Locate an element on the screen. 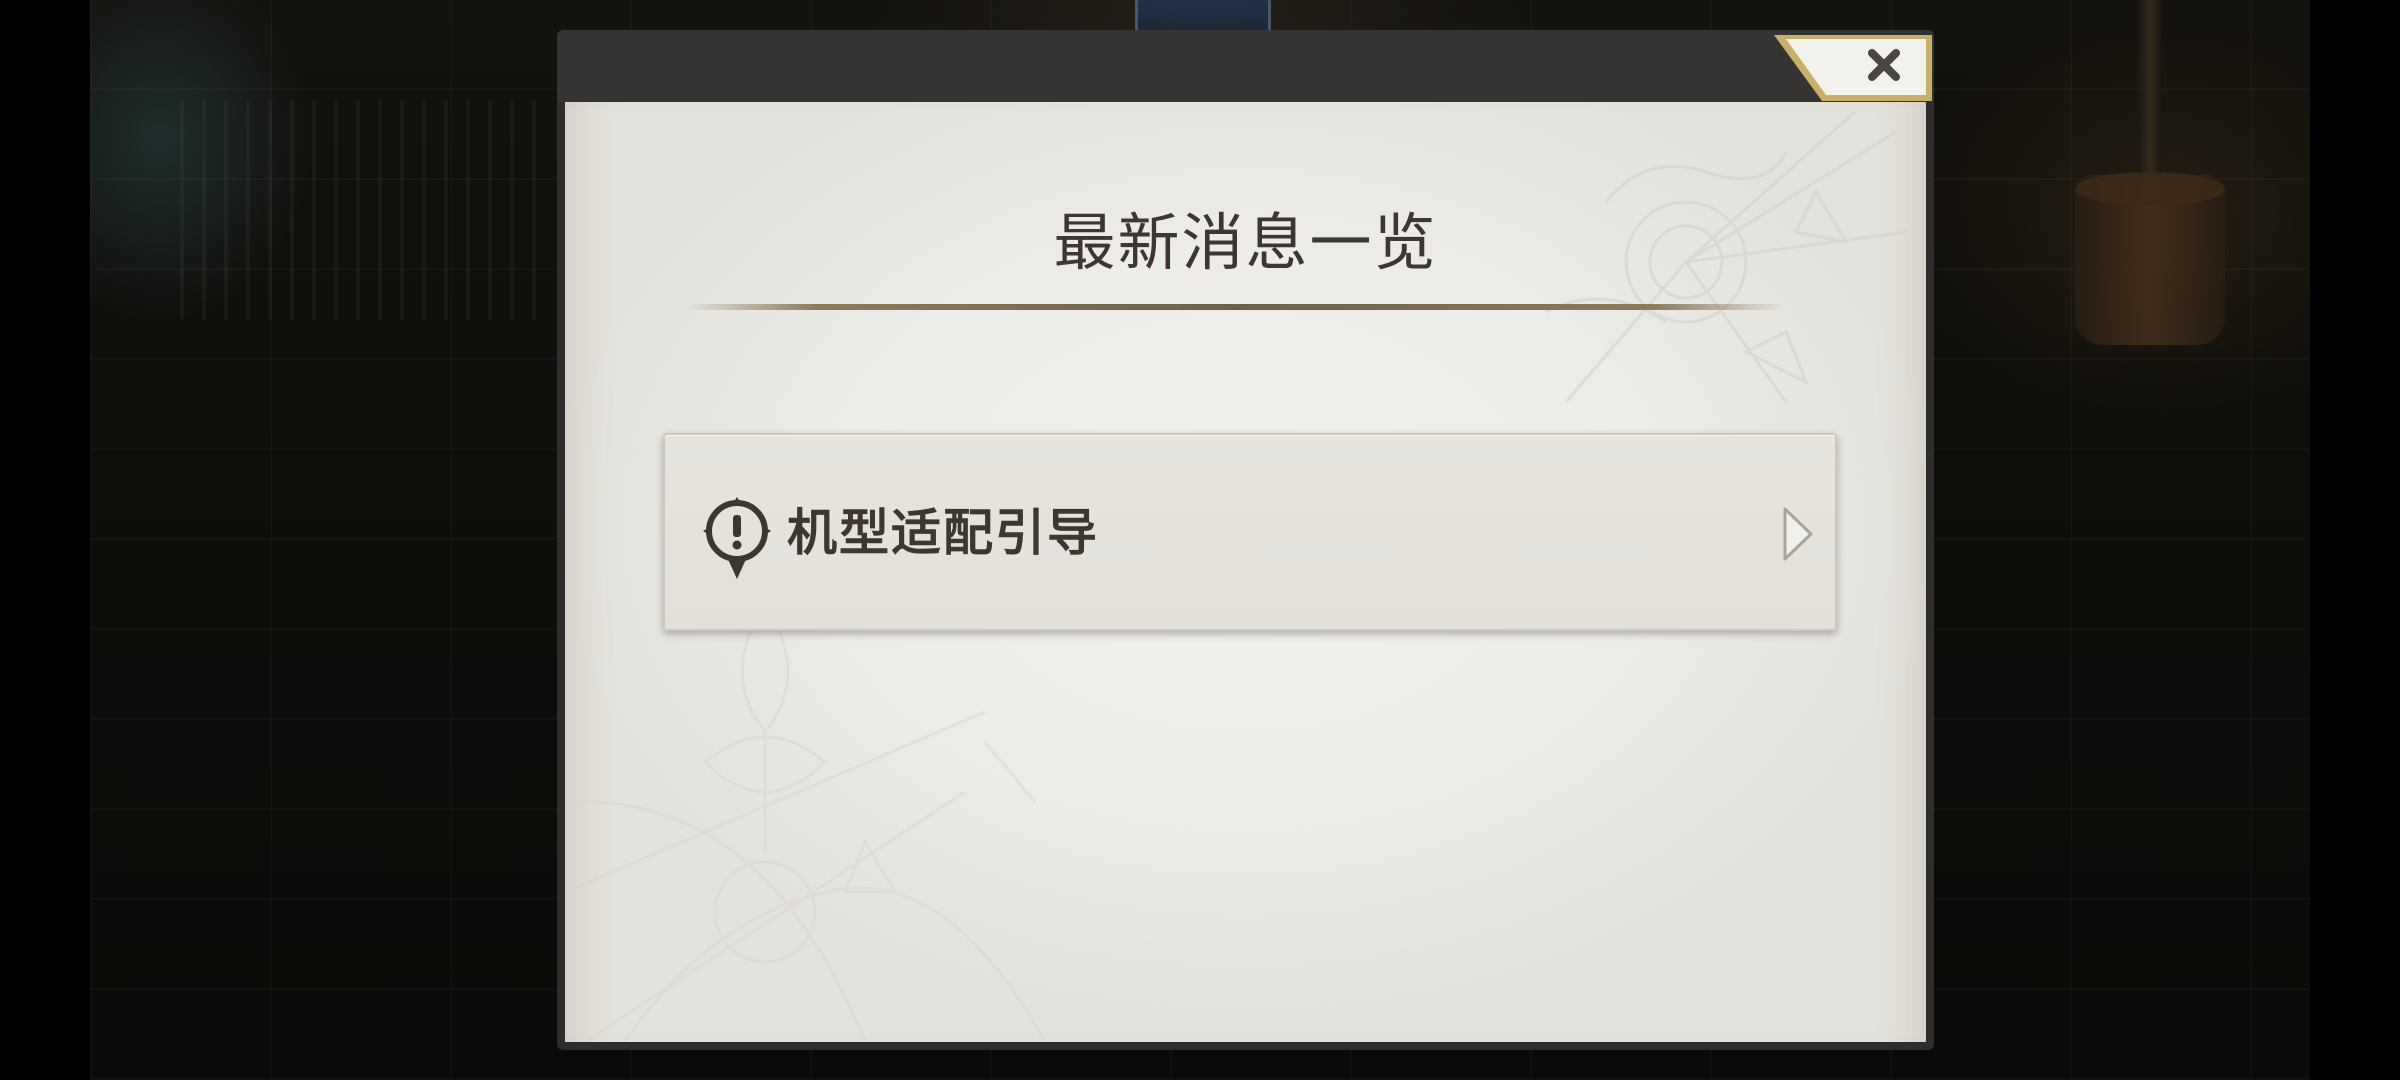  news-item-label: 机型适配引导 is located at coordinates (943, 533).